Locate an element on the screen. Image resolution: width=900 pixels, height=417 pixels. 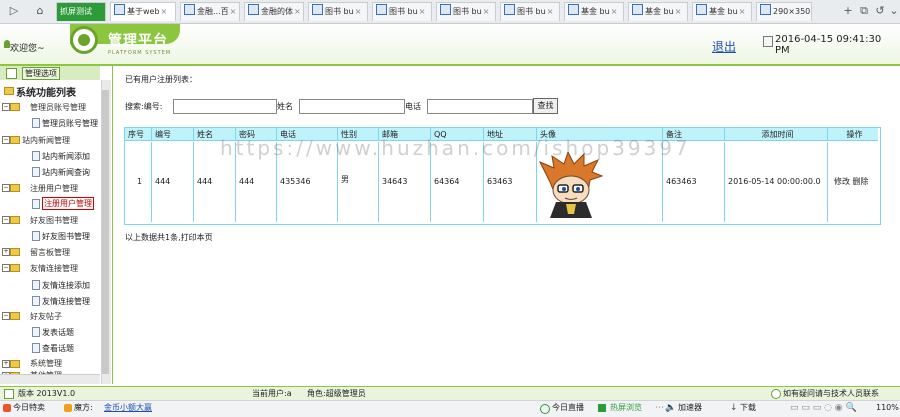
browser-tab: 金融...百× is located at coordinates (210, 11).